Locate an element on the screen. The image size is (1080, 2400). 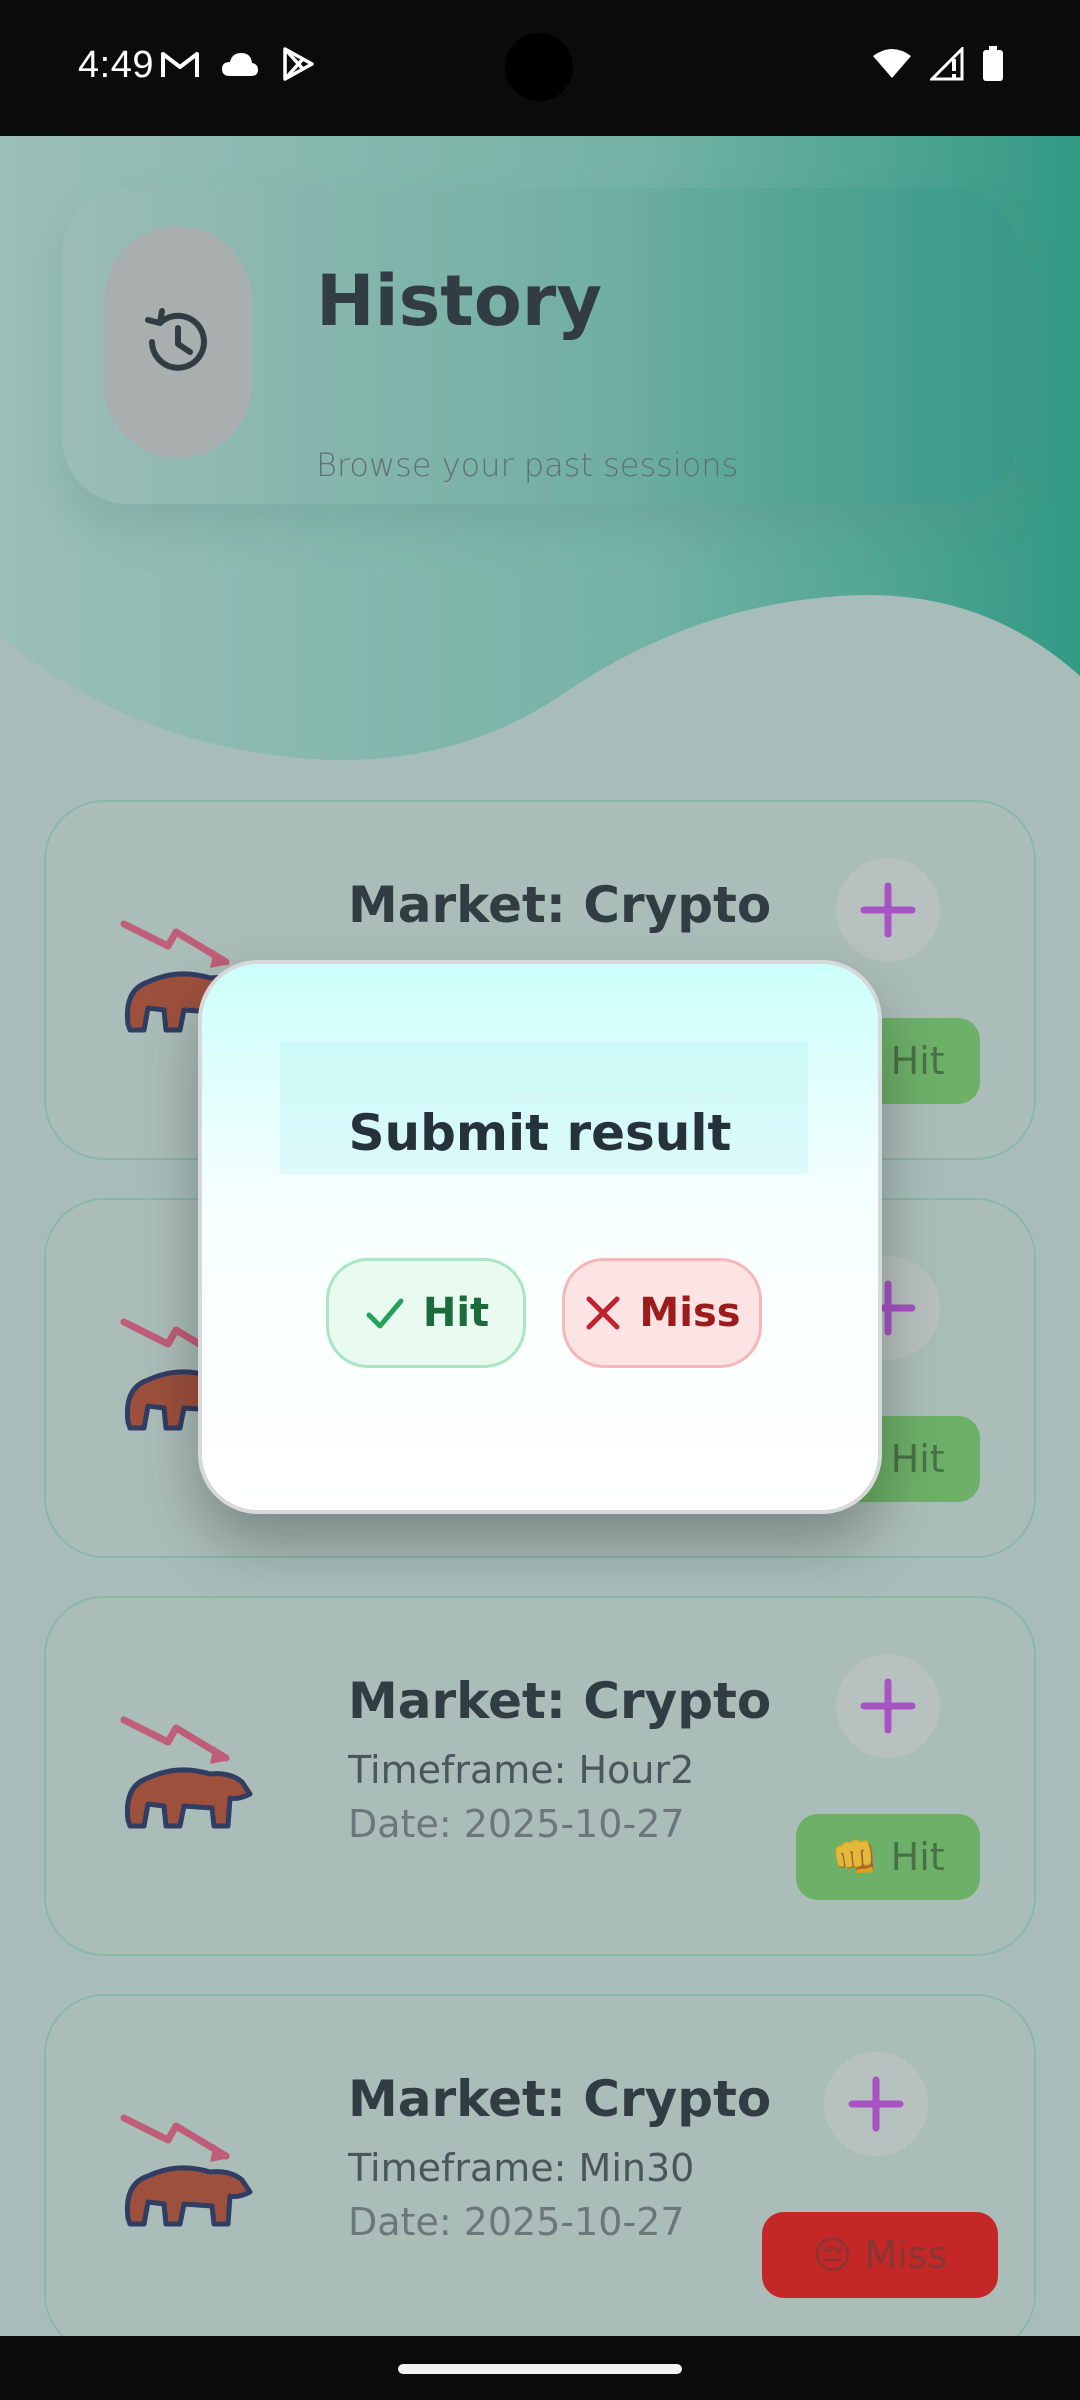
home-gesture-handle is located at coordinates (540, 2369).